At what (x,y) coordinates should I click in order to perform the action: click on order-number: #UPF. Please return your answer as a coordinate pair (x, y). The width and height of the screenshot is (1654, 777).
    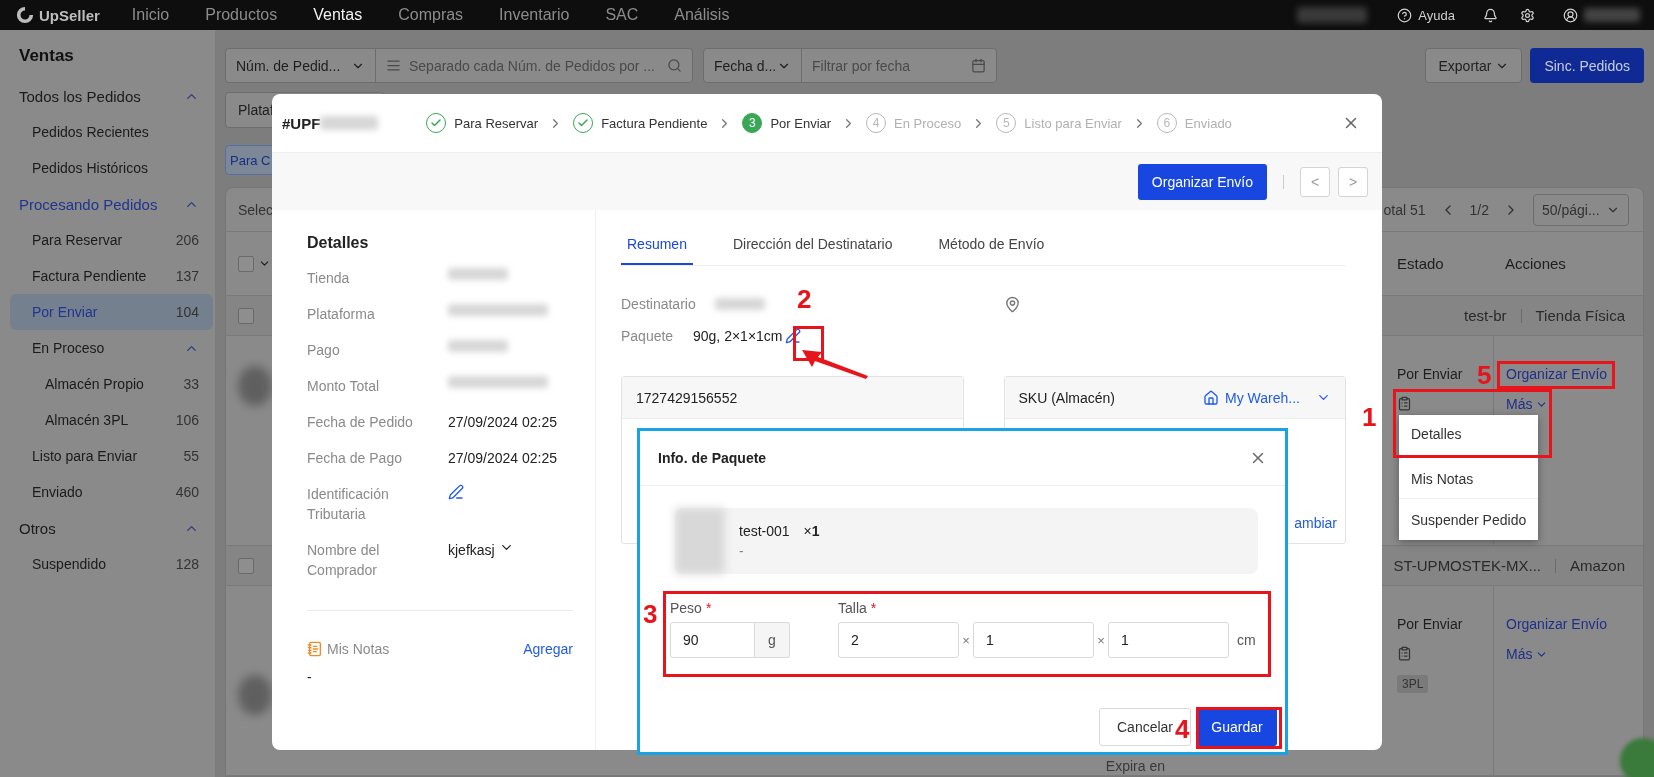
    Looking at the image, I should click on (301, 123).